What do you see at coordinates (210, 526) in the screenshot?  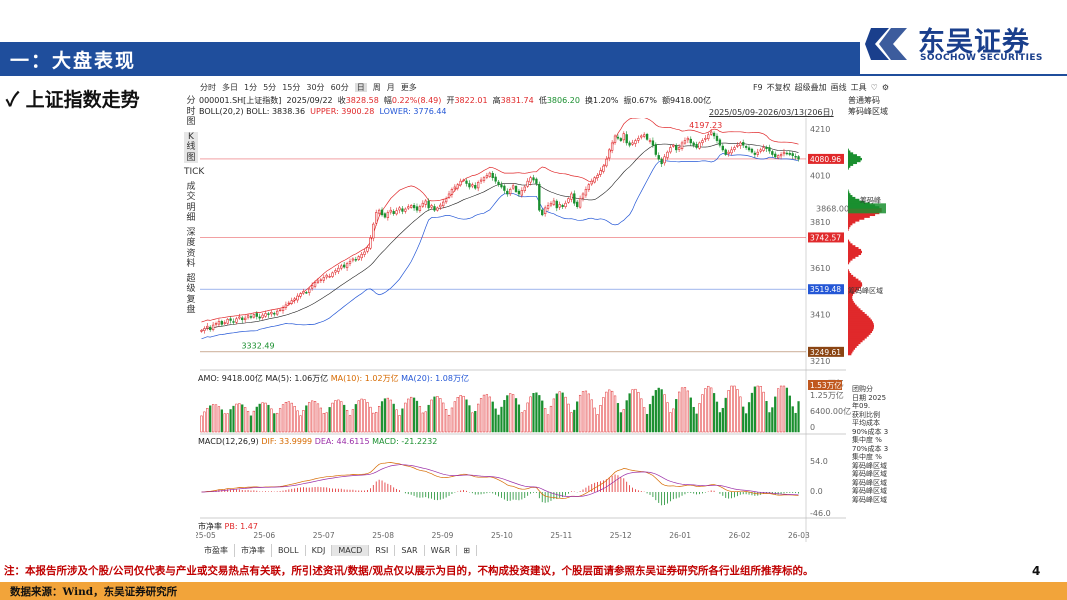 I see `pb-title: 市净率` at bounding box center [210, 526].